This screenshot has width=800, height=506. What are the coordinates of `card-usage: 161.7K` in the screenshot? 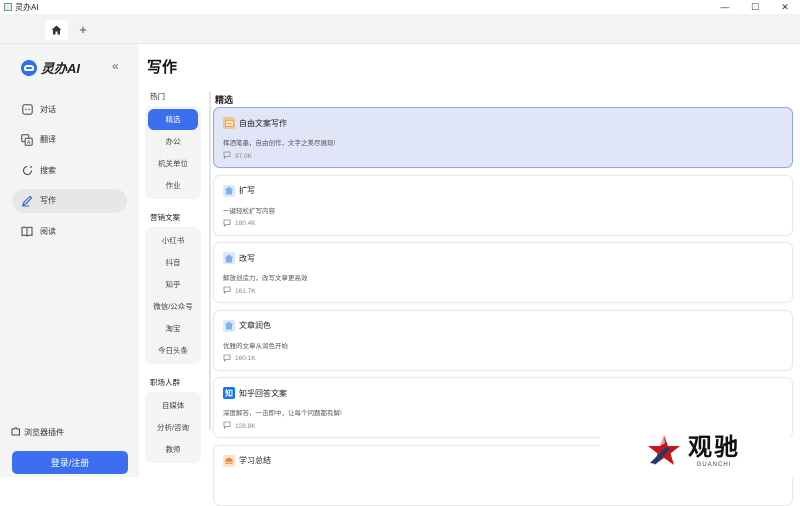 It's located at (239, 291).